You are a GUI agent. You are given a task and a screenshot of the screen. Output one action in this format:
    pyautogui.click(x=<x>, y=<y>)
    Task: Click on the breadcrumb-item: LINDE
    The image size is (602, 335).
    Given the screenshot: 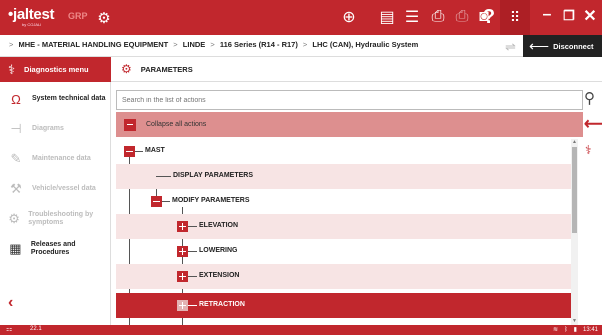 What is the action you would take?
    pyautogui.click(x=194, y=44)
    